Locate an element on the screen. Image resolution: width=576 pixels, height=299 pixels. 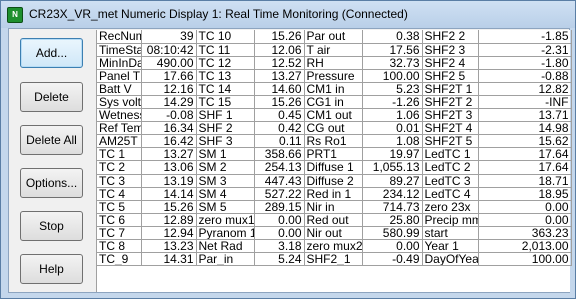
field-name-cell: TC 14 is located at coordinates (225, 89).